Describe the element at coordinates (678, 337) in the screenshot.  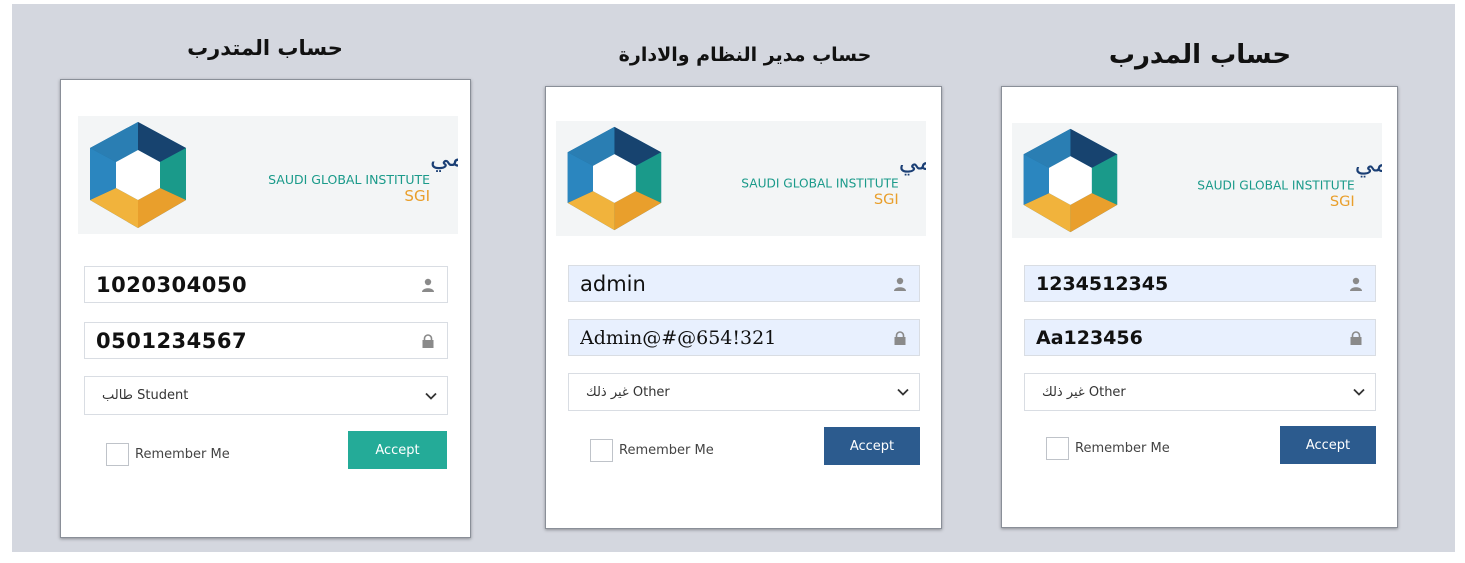
I see `password-value: Admin@#@654!321` at that location.